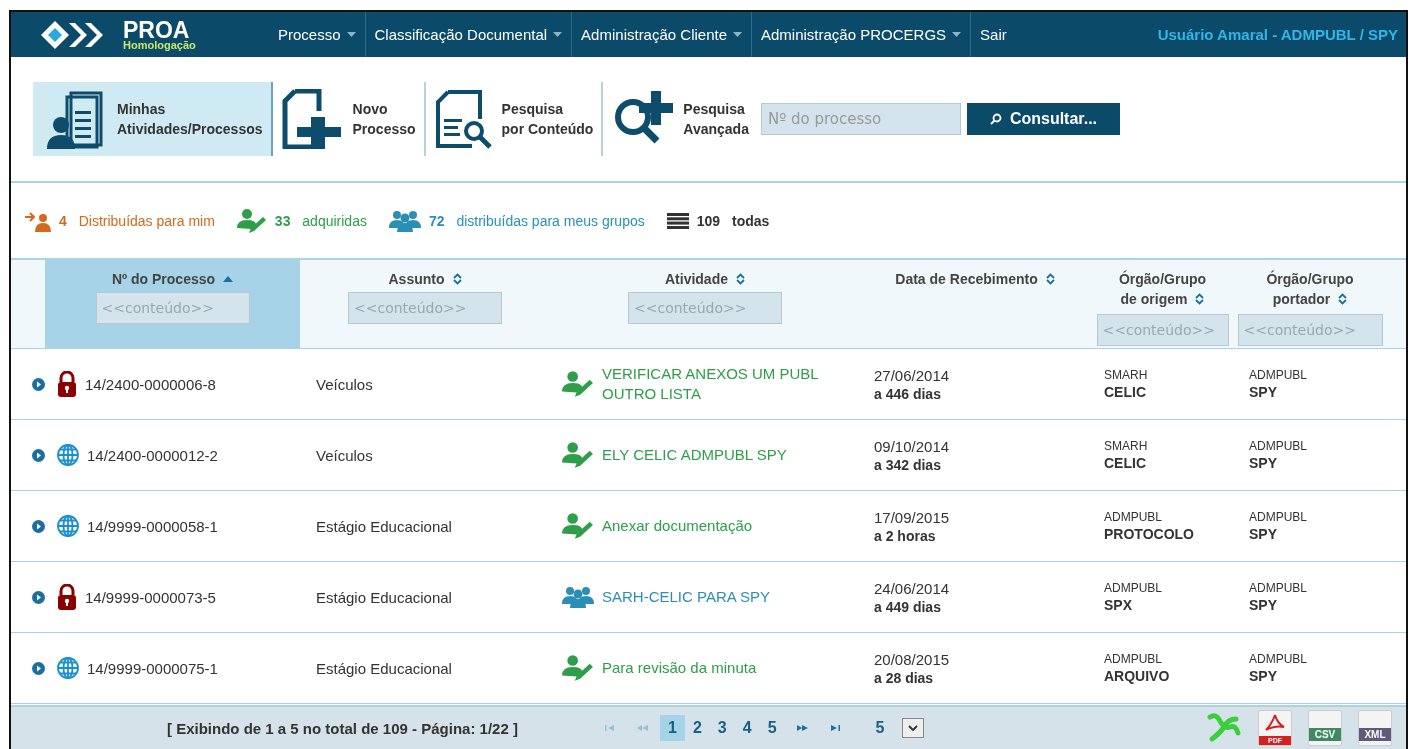 Image resolution: width=1412 pixels, height=749 pixels. I want to click on activity-link: VERIFICAR ANEXOS UM PUBL OUTRO LISTA, so click(710, 384).